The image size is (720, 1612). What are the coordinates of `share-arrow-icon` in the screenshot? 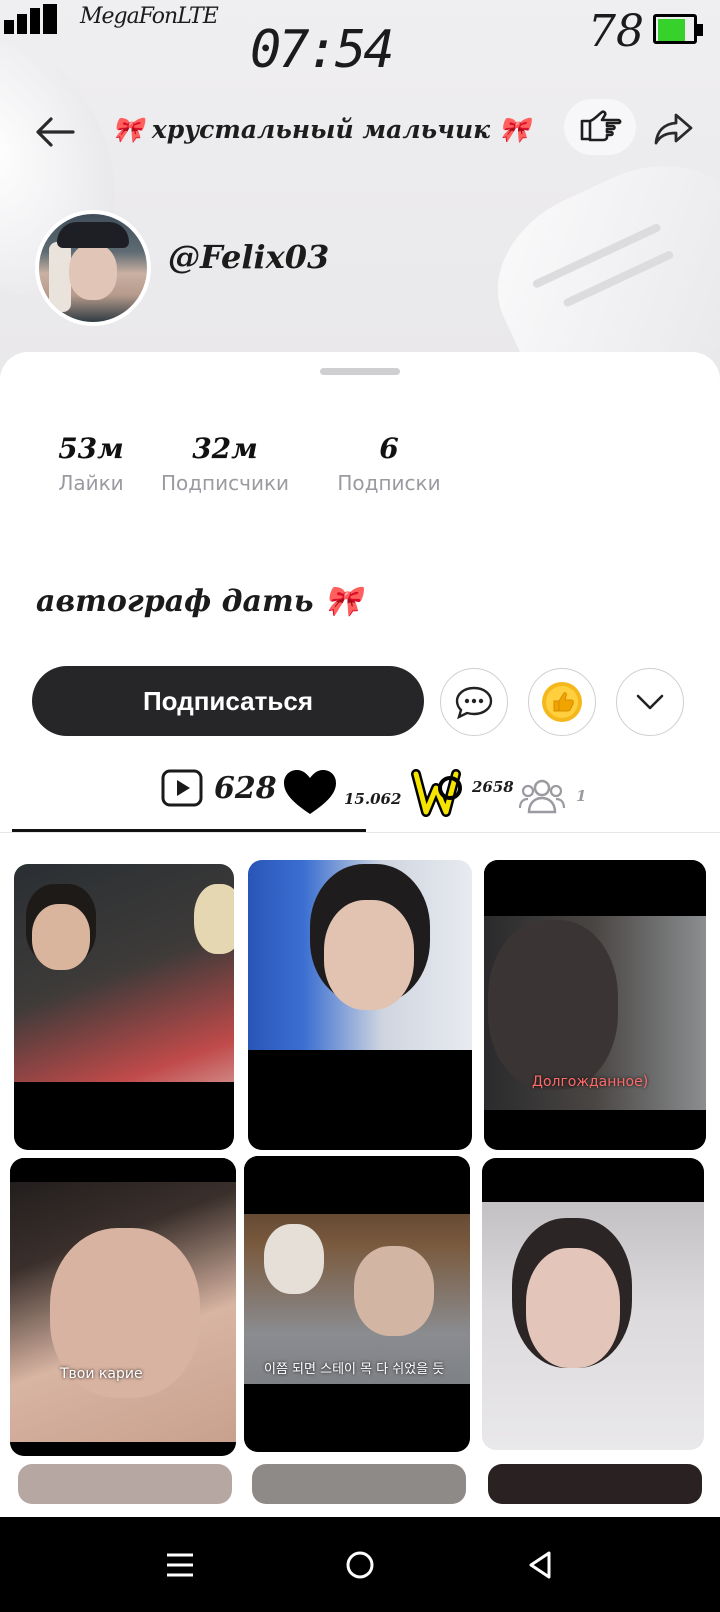 It's located at (673, 129).